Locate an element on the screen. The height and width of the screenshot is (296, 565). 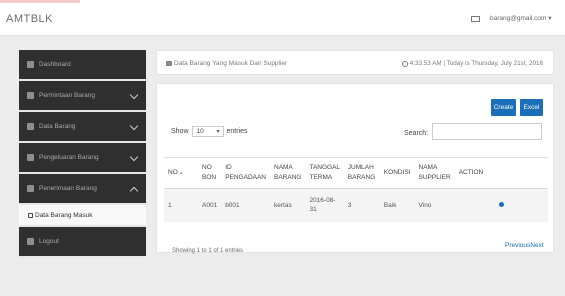
sidebar-item-data-barang: Data Barang is located at coordinates (82, 127).